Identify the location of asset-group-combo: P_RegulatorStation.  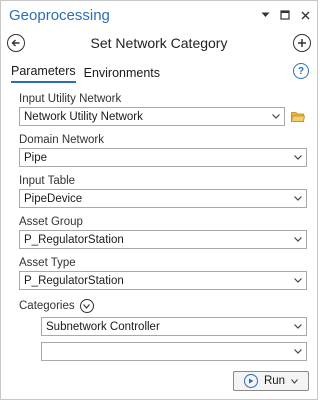
(163, 239).